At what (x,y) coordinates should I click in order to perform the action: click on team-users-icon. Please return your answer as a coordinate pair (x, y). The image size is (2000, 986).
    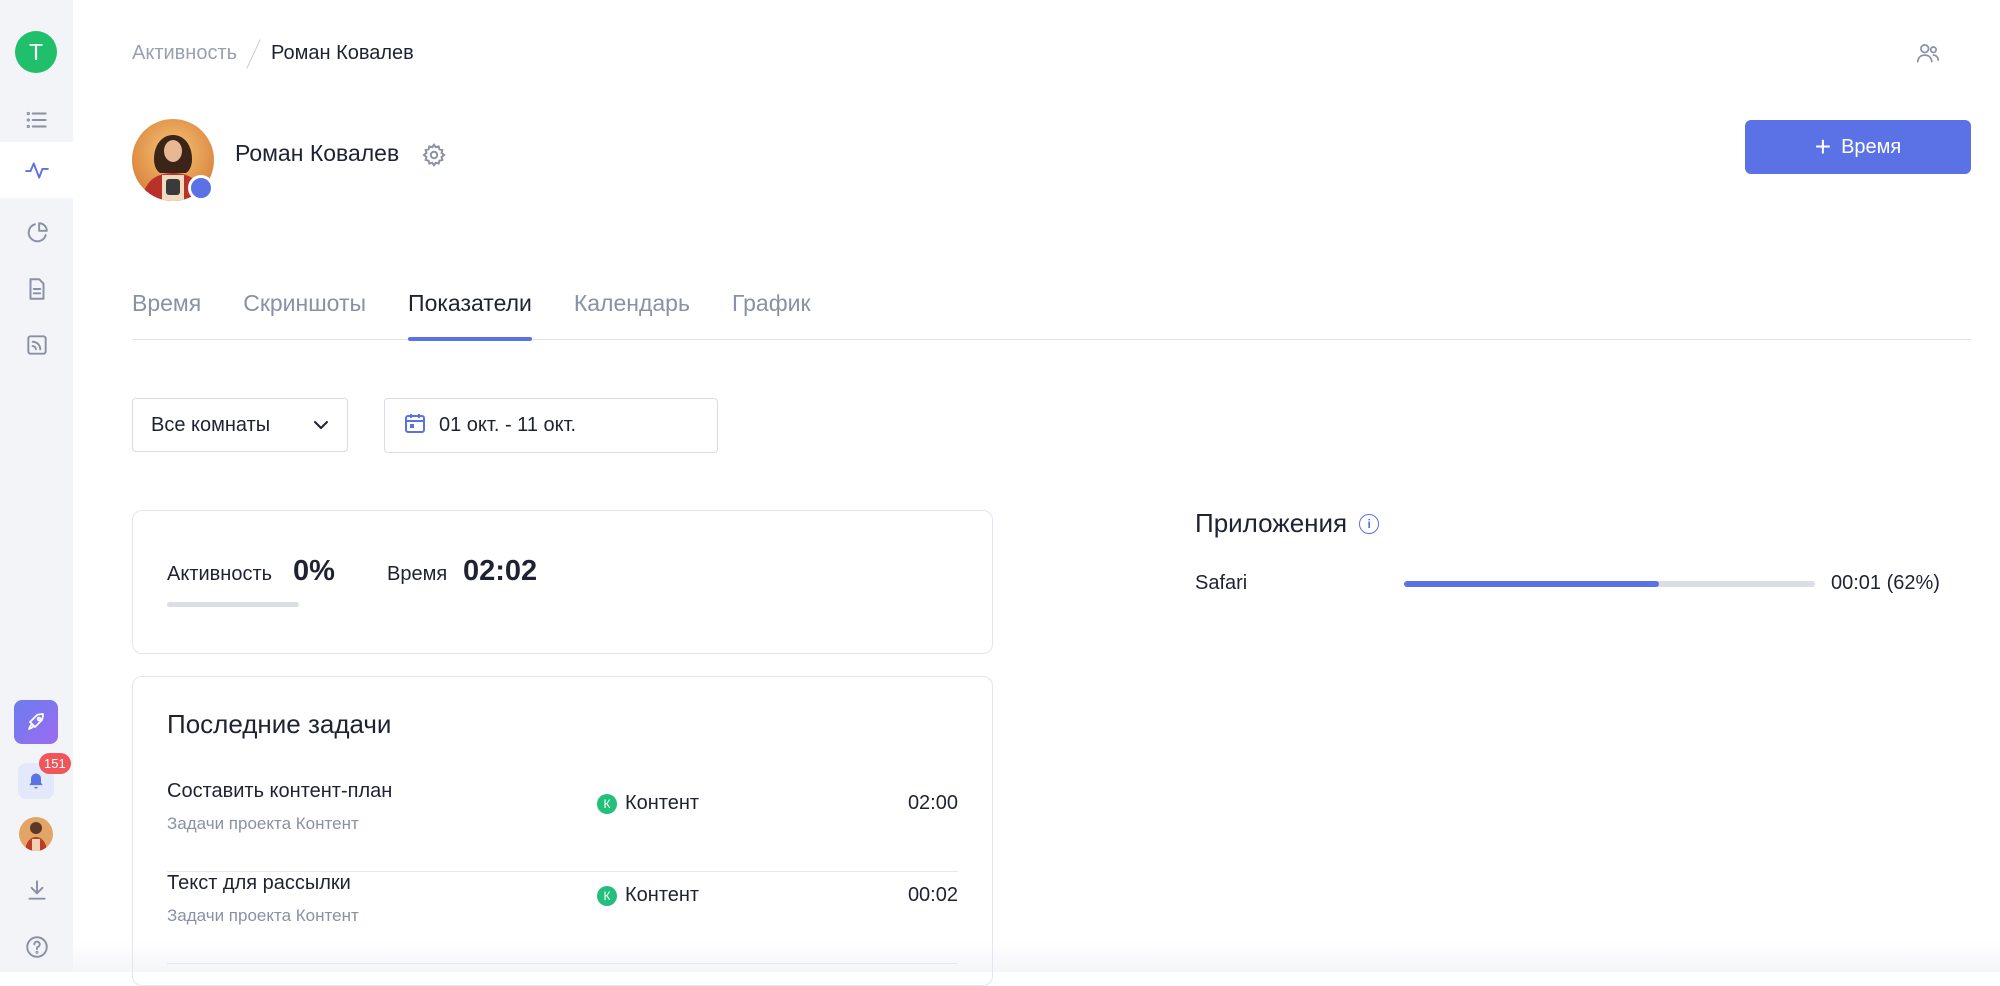
    Looking at the image, I should click on (1928, 53).